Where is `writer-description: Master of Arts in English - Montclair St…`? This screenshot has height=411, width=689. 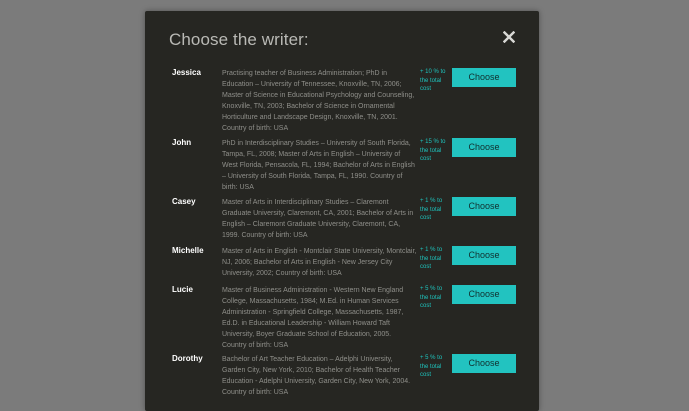 writer-description: Master of Arts in English - Montclair St… is located at coordinates (319, 262).